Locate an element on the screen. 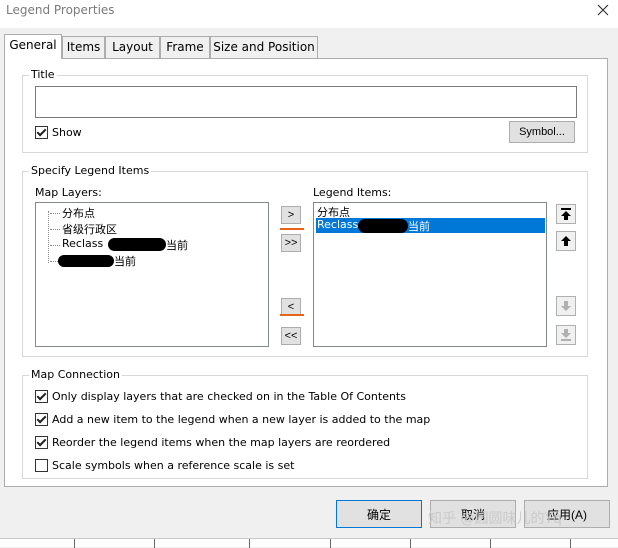  layer-name: 分布点 is located at coordinates (78, 213).